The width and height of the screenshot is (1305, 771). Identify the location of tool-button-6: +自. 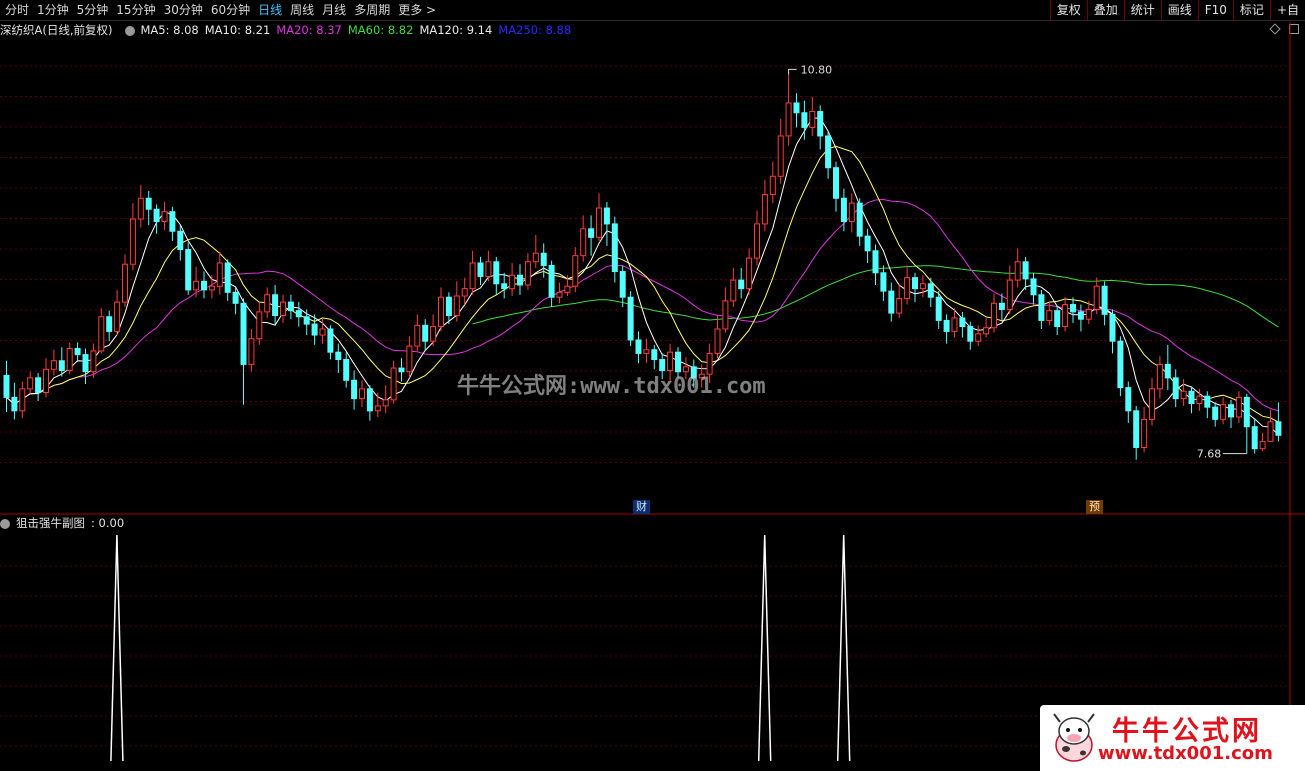
(1287, 10).